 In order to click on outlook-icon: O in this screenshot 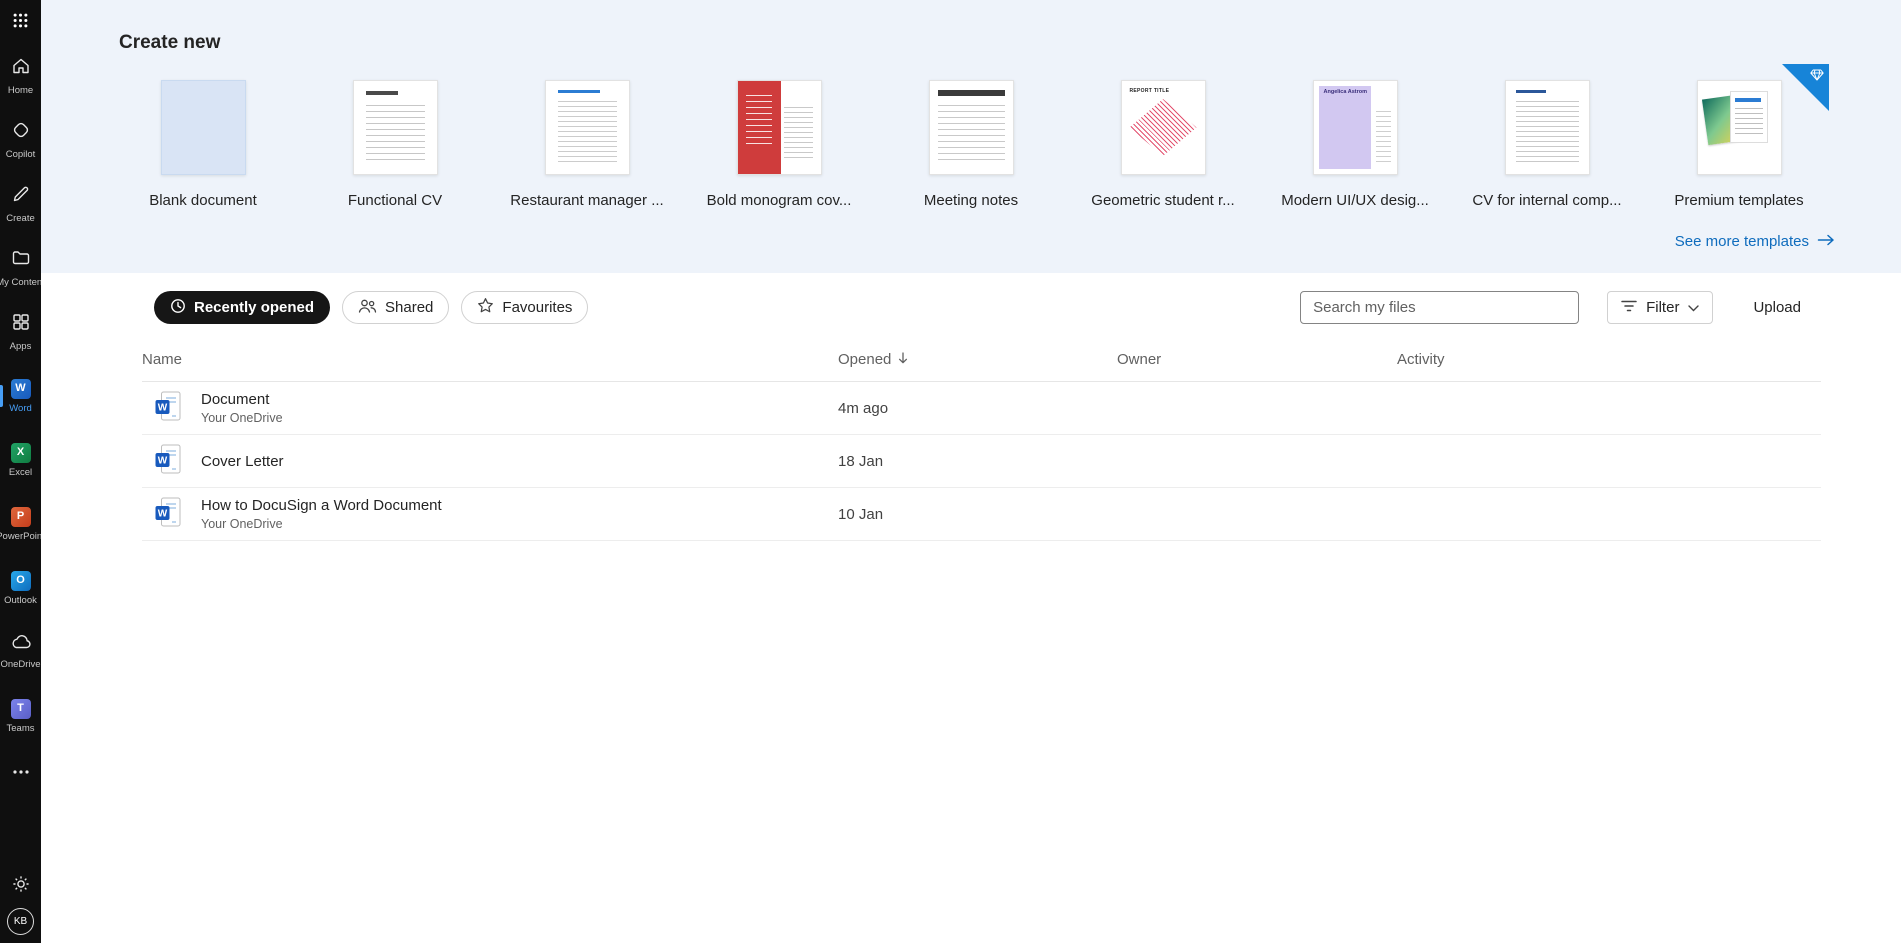, I will do `click(20, 580)`.